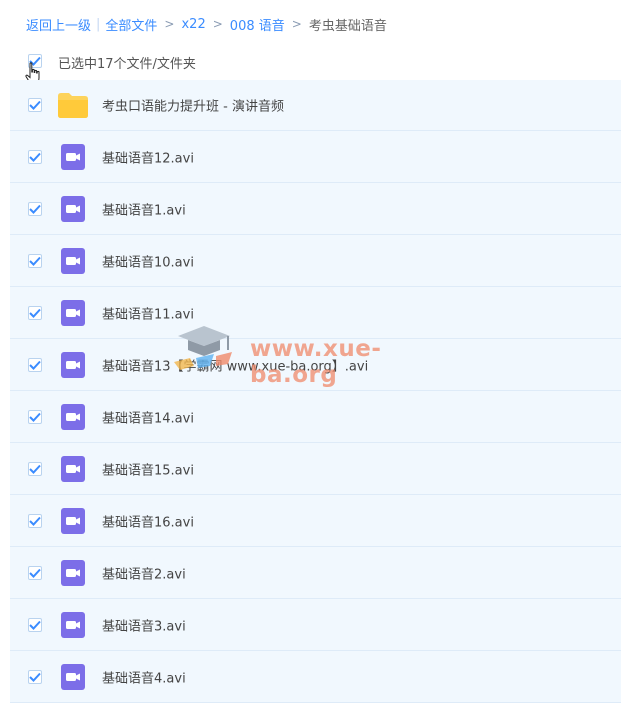 The height and width of the screenshot is (703, 621). I want to click on breadcrumb-item-008: 008 语音, so click(257, 24).